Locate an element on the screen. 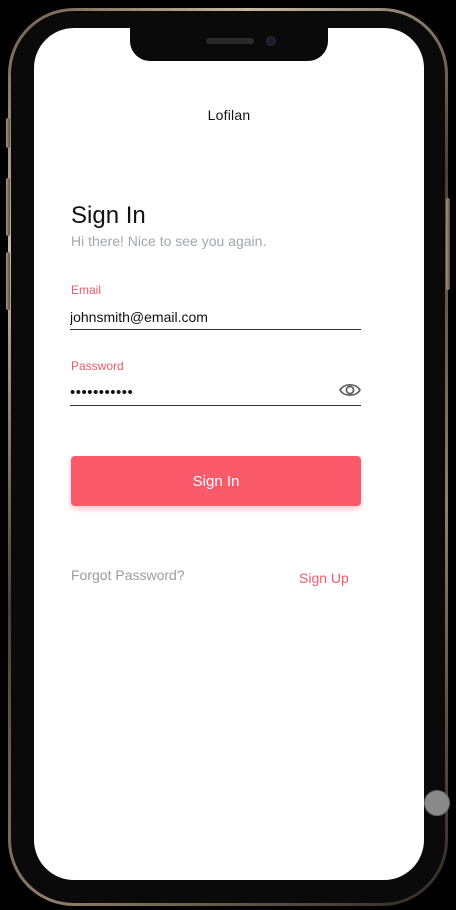 This screenshot has height=910, width=456. forgot-password-link: Forgot Password? is located at coordinates (128, 575).